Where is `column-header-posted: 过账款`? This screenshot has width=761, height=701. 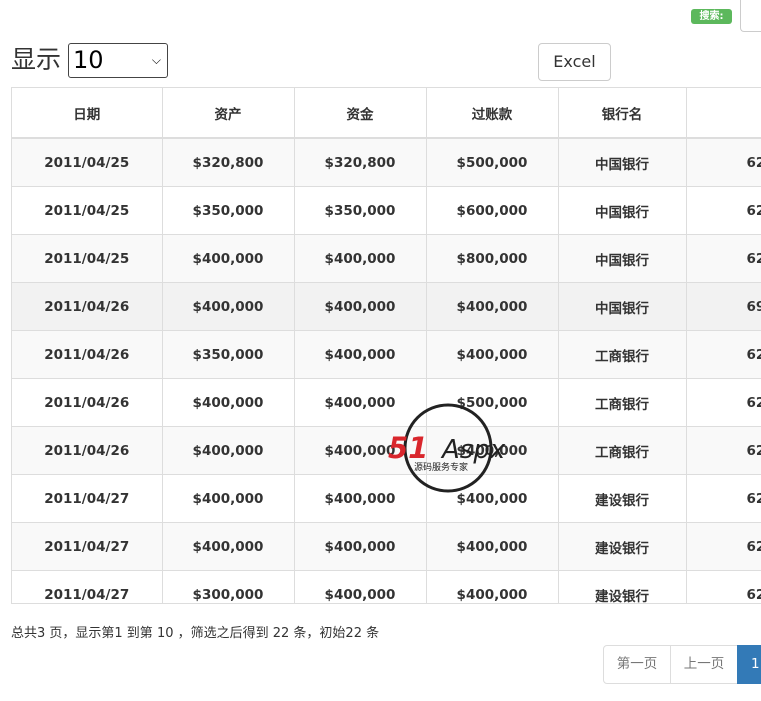 column-header-posted: 过账款 is located at coordinates (492, 113).